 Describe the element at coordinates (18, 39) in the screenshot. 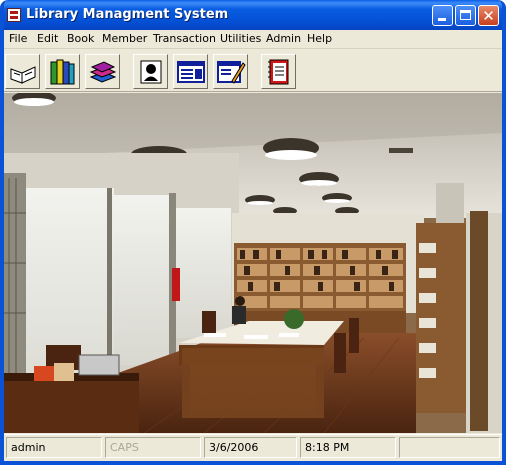

I see `menu-file: File` at that location.